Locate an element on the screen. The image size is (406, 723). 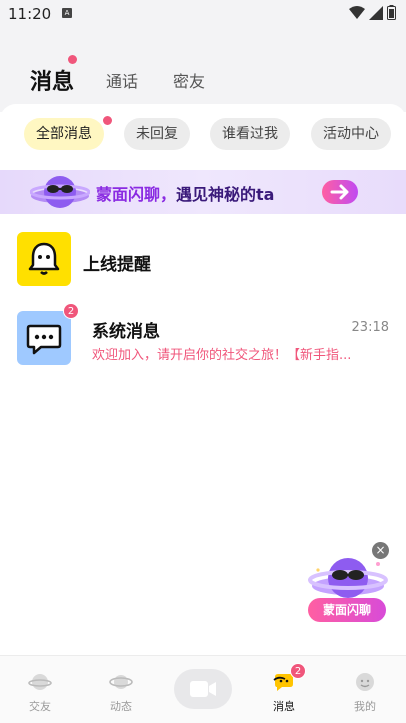
messages-tab-badge: 2 is located at coordinates (298, 671).